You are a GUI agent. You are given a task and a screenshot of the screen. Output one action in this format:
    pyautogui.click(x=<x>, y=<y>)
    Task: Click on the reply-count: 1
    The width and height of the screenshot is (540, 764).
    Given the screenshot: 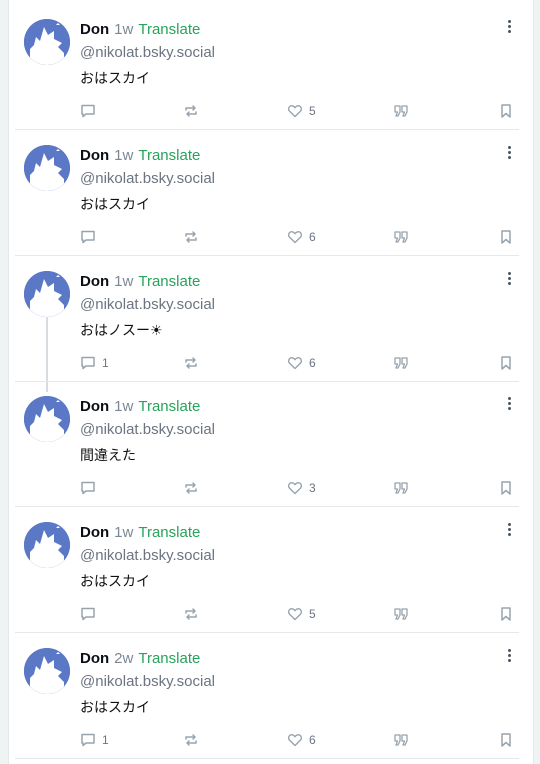 What is the action you would take?
    pyautogui.click(x=105, y=363)
    